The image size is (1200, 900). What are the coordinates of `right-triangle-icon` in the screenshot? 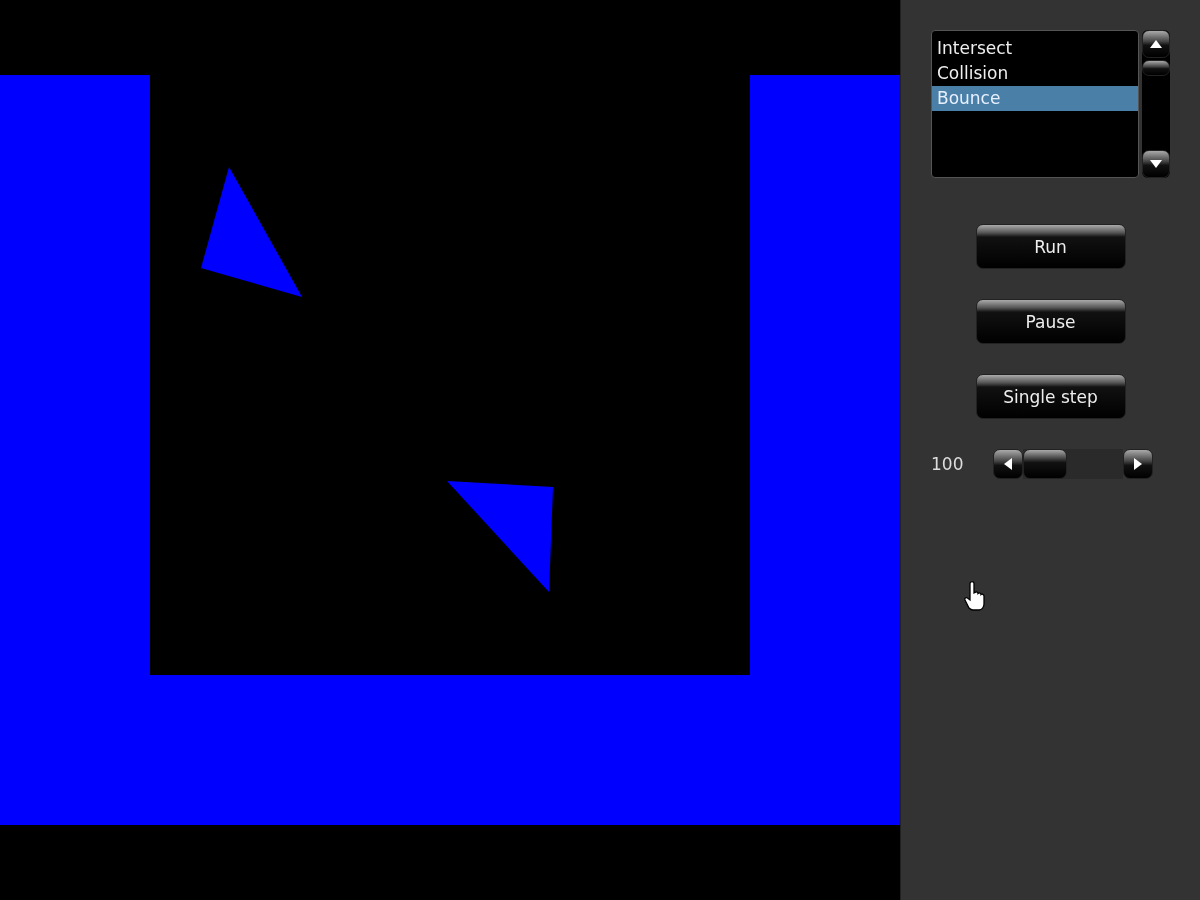 It's located at (1138, 464).